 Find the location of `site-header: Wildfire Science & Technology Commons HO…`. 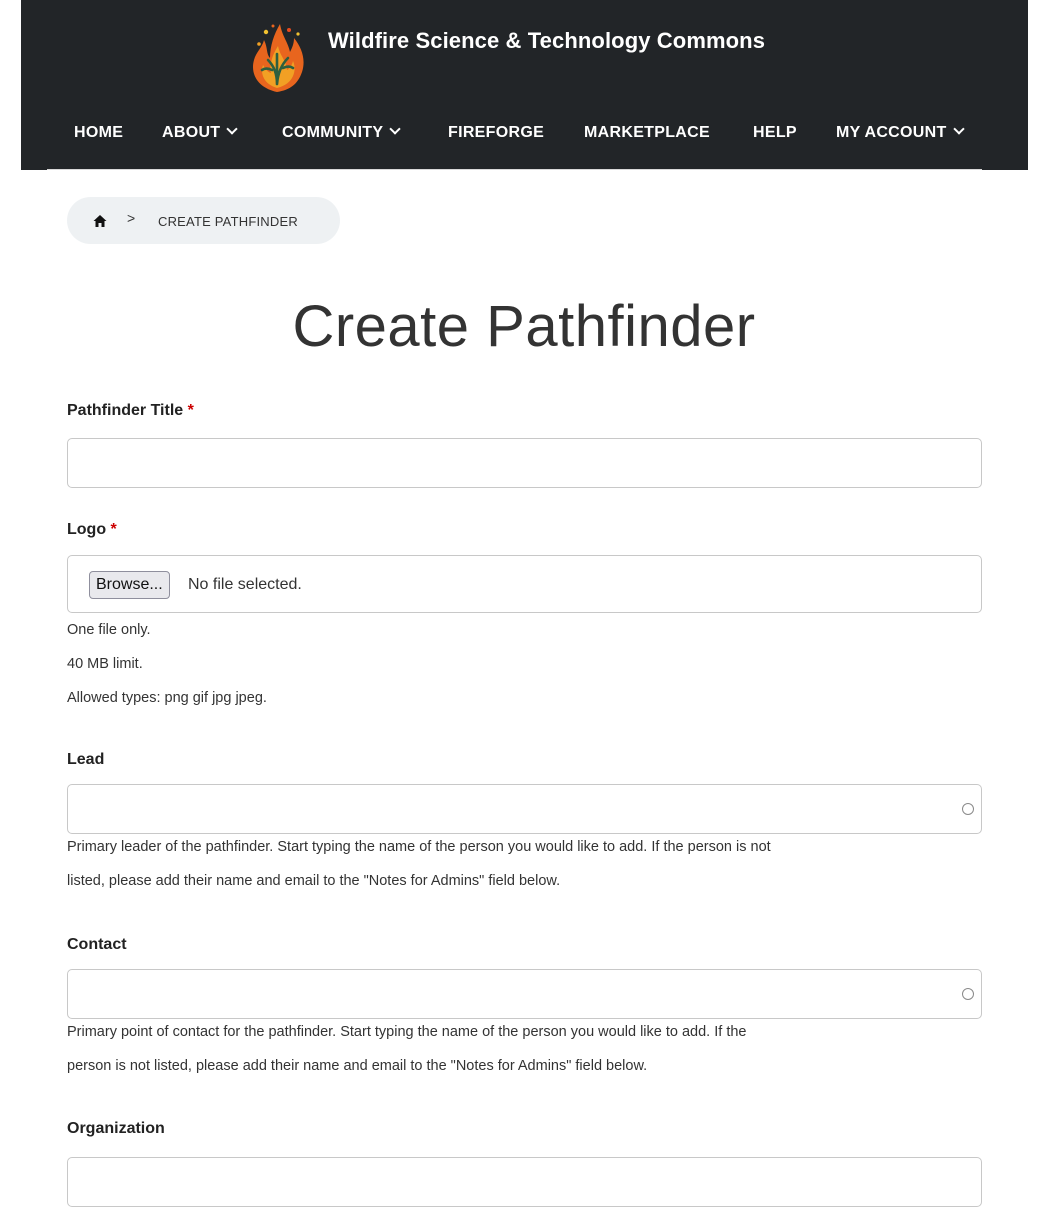

site-header: Wildfire Science & Technology Commons HO… is located at coordinates (524, 85).